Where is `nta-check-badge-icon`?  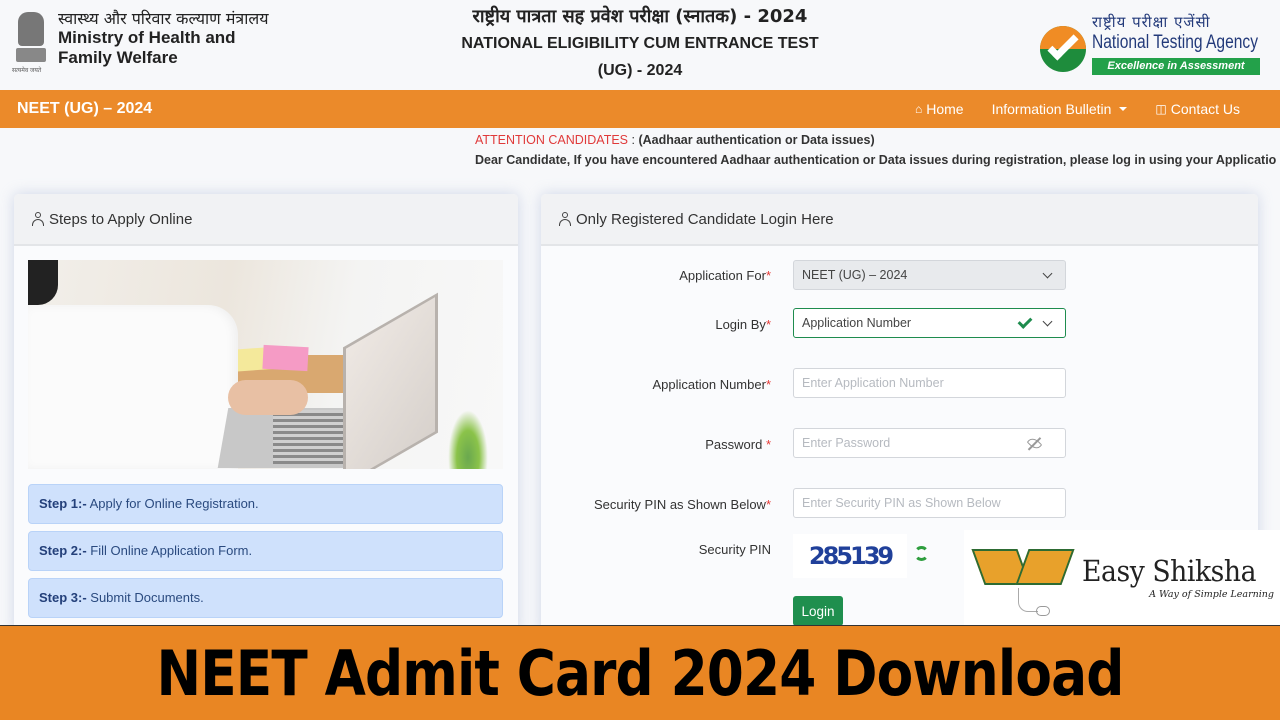 nta-check-badge-icon is located at coordinates (1063, 49).